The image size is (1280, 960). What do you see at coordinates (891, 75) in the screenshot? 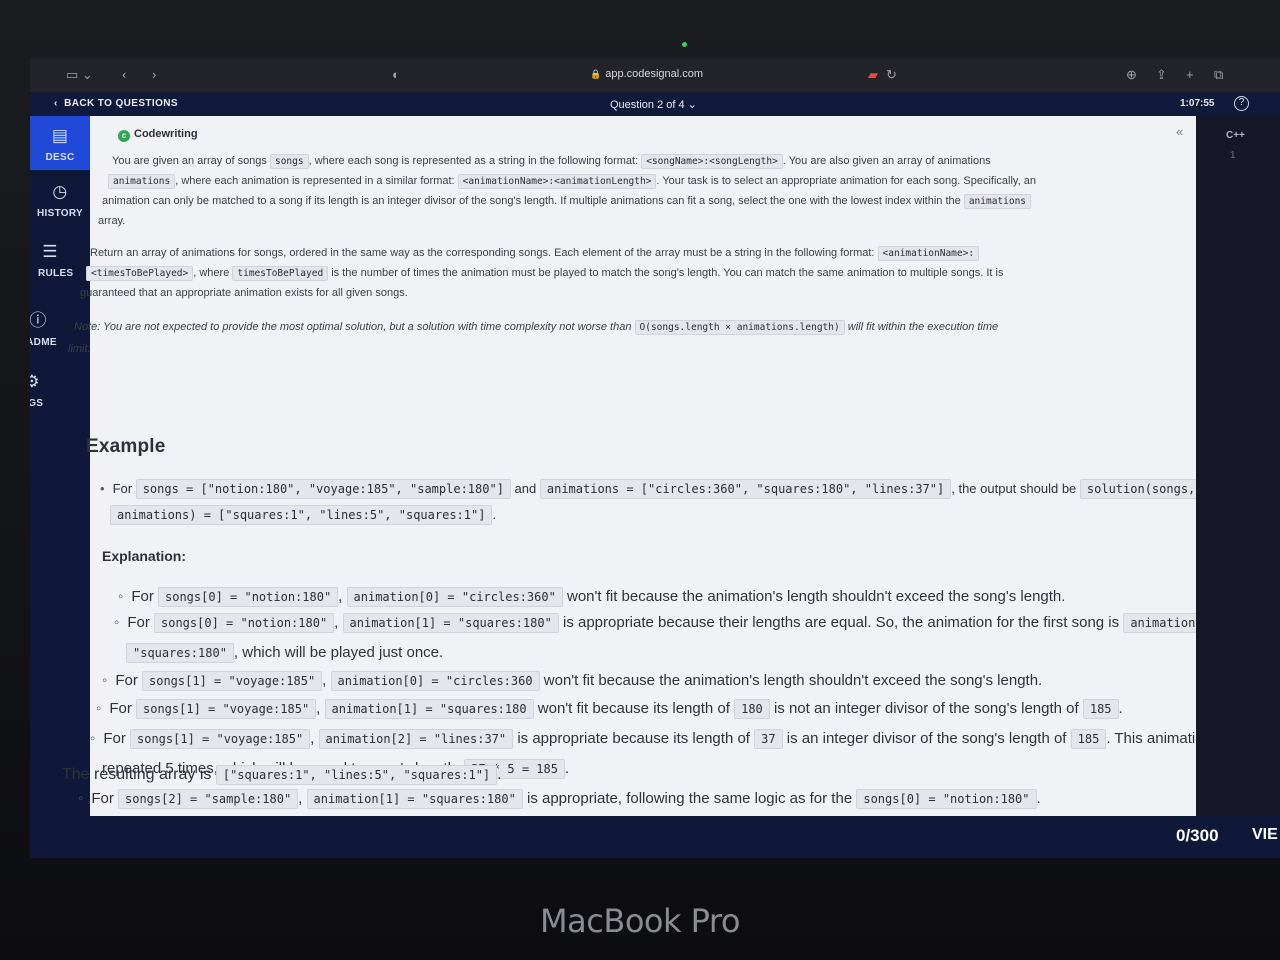
I see `reload-icon: ↻` at bounding box center [891, 75].